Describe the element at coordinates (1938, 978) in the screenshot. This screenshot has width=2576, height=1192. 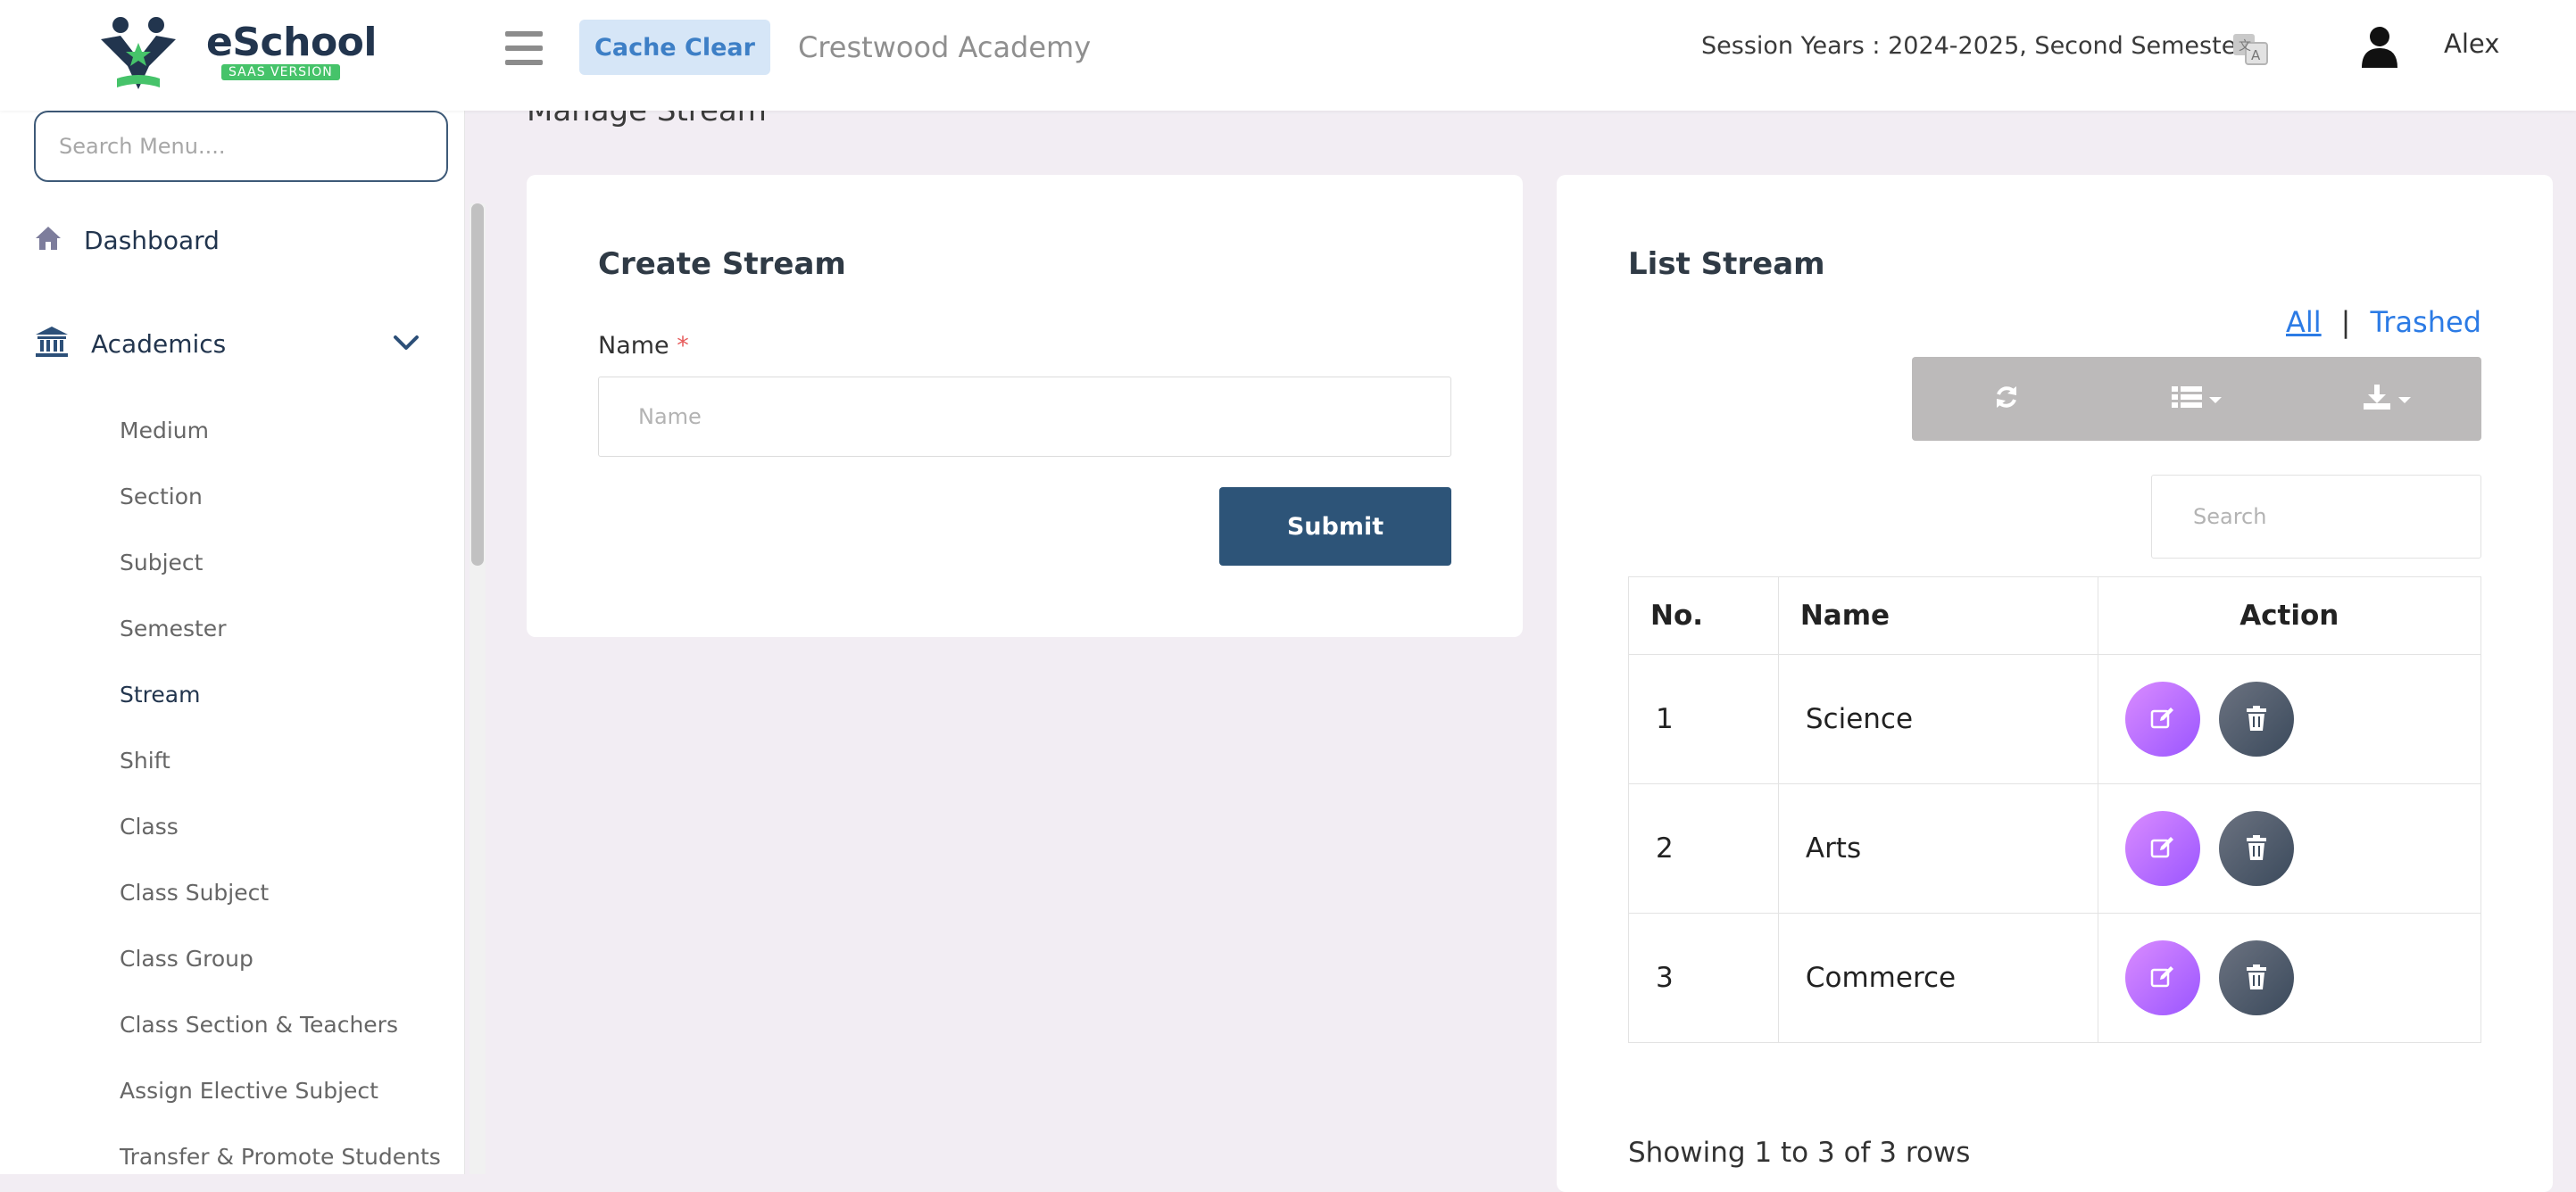
I see `row-name: Commerce` at that location.